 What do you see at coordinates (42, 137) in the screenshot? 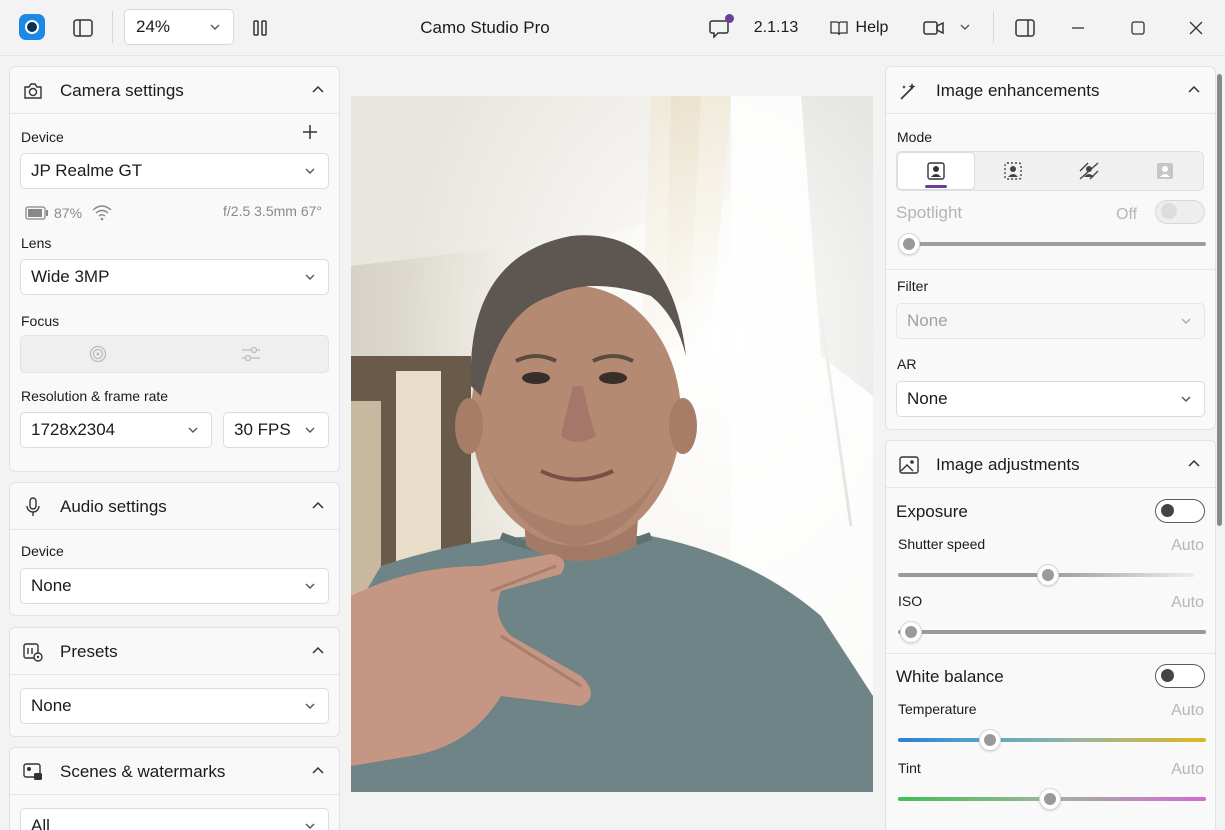
I see `device-label: Device` at bounding box center [42, 137].